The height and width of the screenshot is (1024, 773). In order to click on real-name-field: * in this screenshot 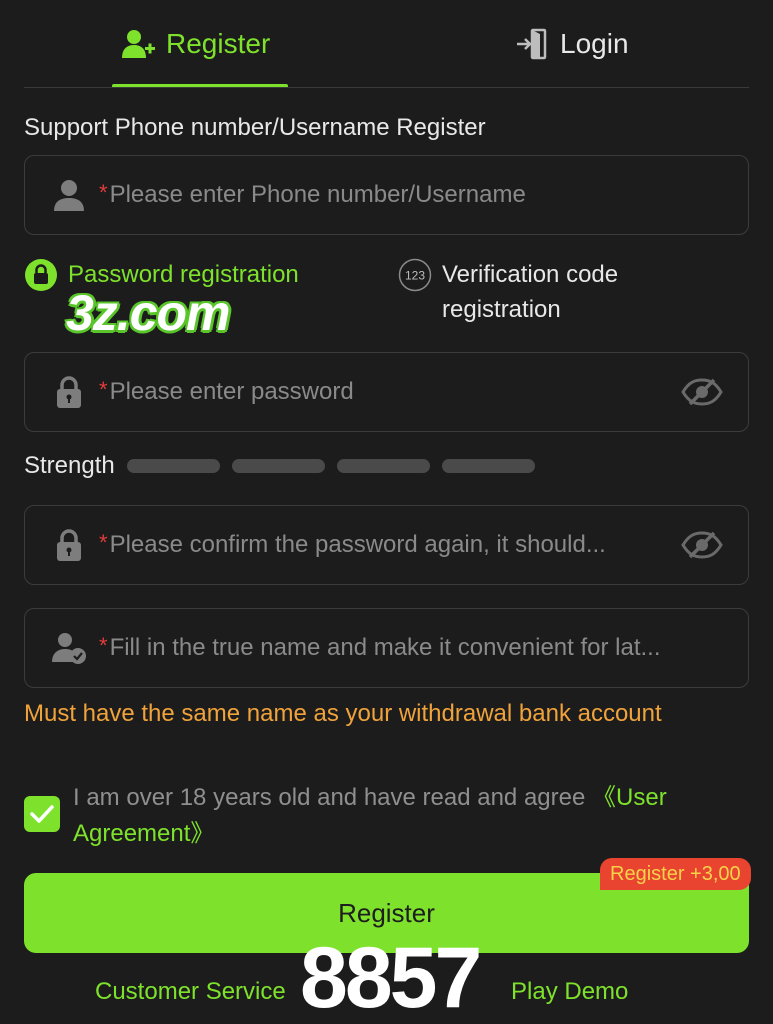, I will do `click(386, 648)`.